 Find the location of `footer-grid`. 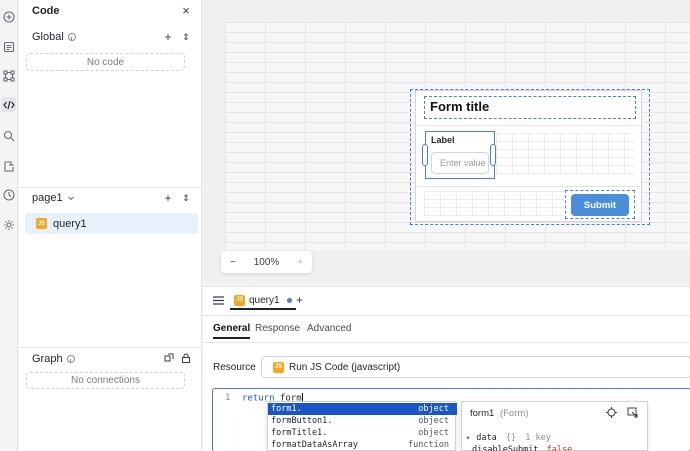

footer-grid is located at coordinates (494, 204).